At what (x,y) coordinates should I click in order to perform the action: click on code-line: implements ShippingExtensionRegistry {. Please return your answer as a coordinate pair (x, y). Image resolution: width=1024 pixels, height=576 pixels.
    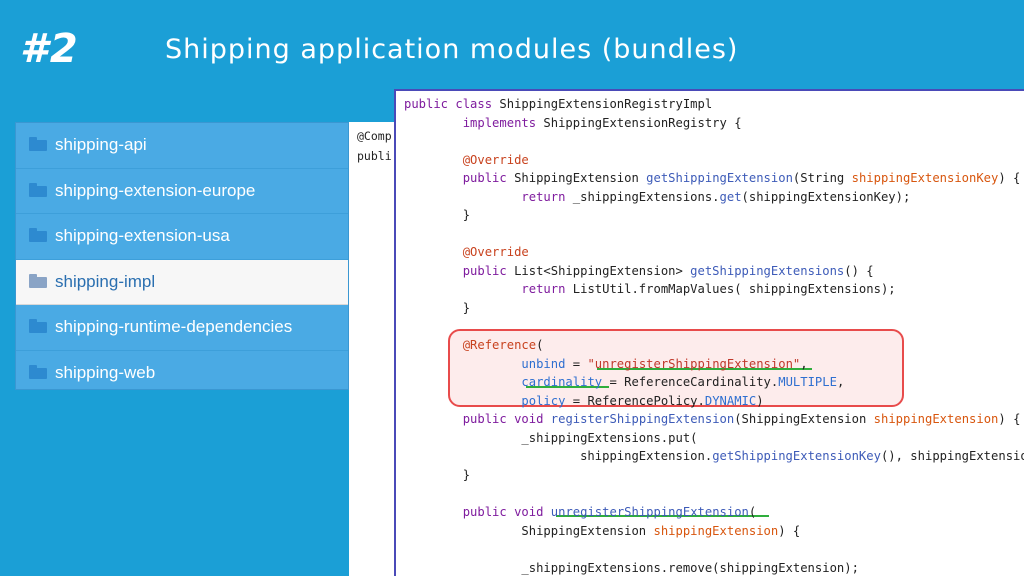
    Looking at the image, I should click on (602, 122).